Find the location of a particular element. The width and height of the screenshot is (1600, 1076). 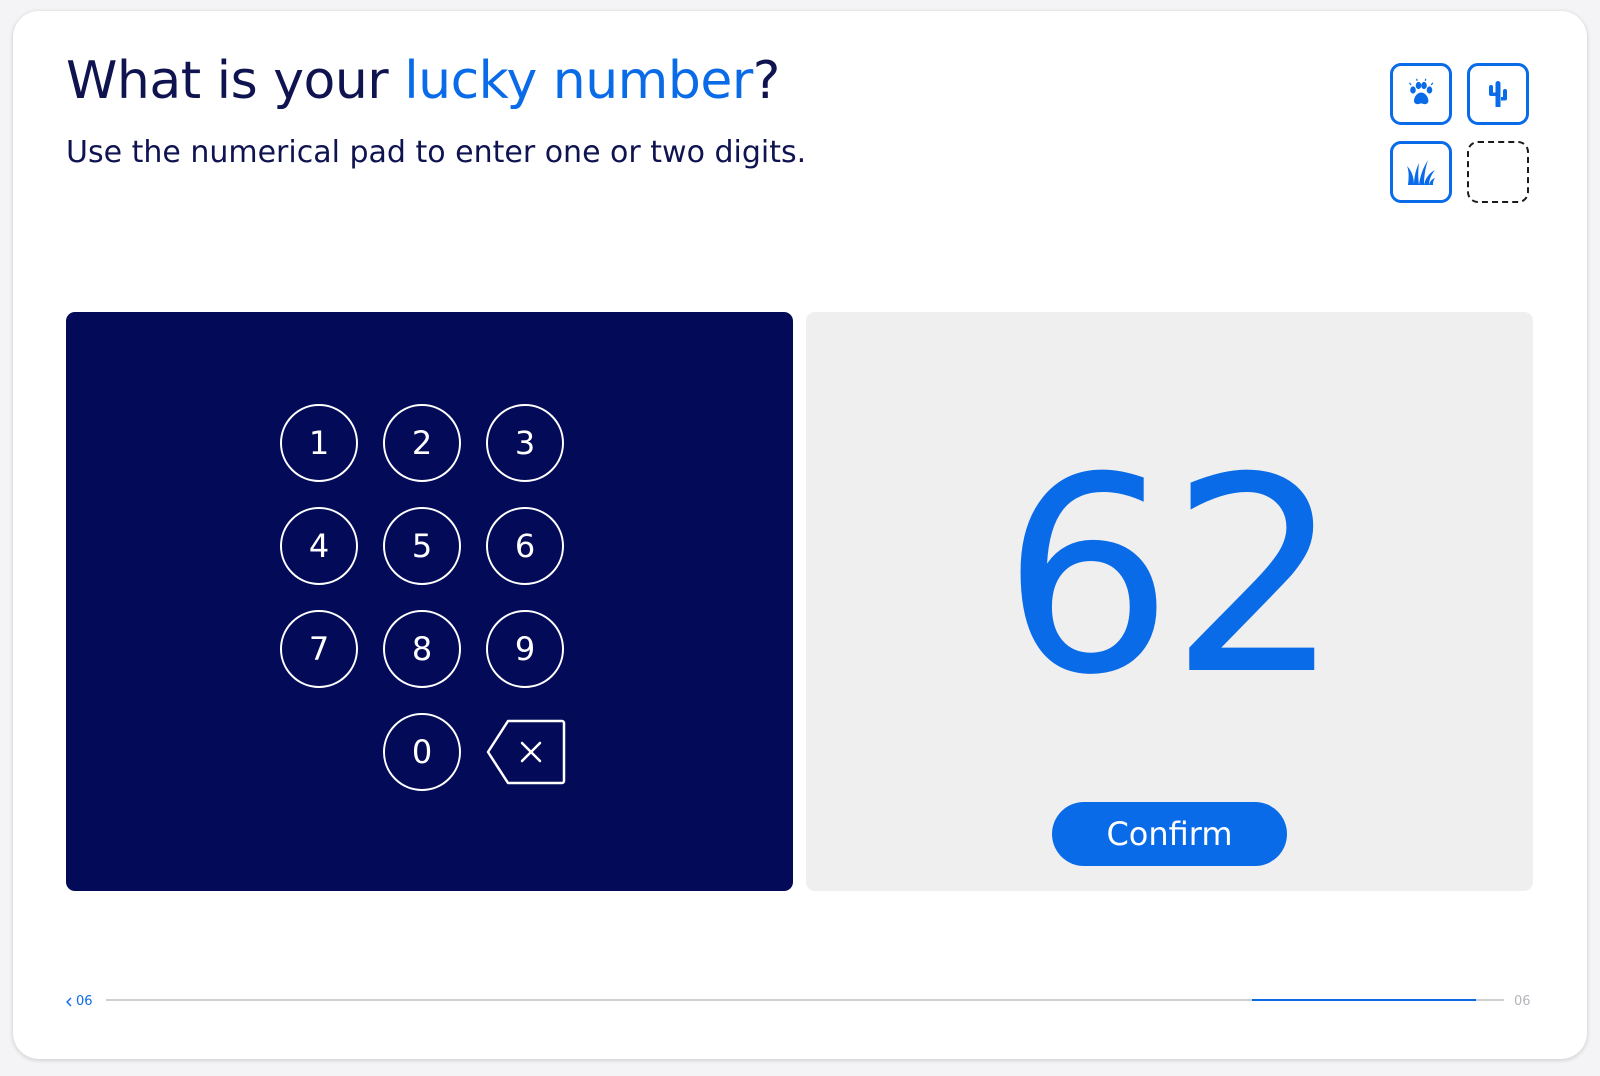

previous-label: 06 is located at coordinates (84, 1001).